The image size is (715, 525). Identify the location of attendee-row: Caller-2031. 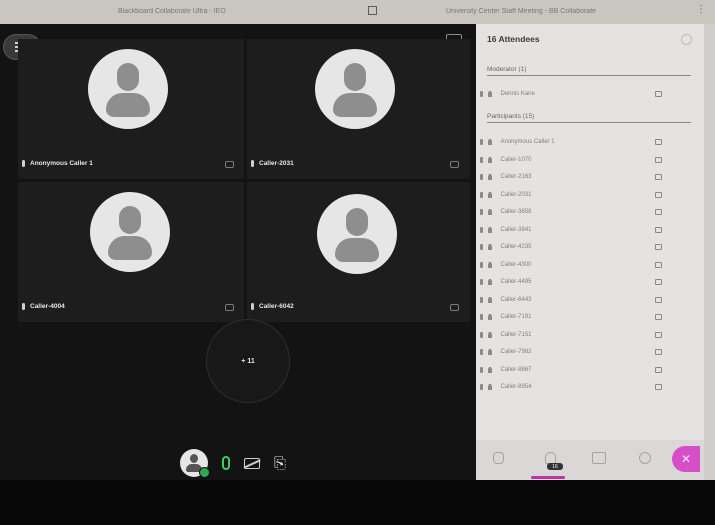
(585, 195).